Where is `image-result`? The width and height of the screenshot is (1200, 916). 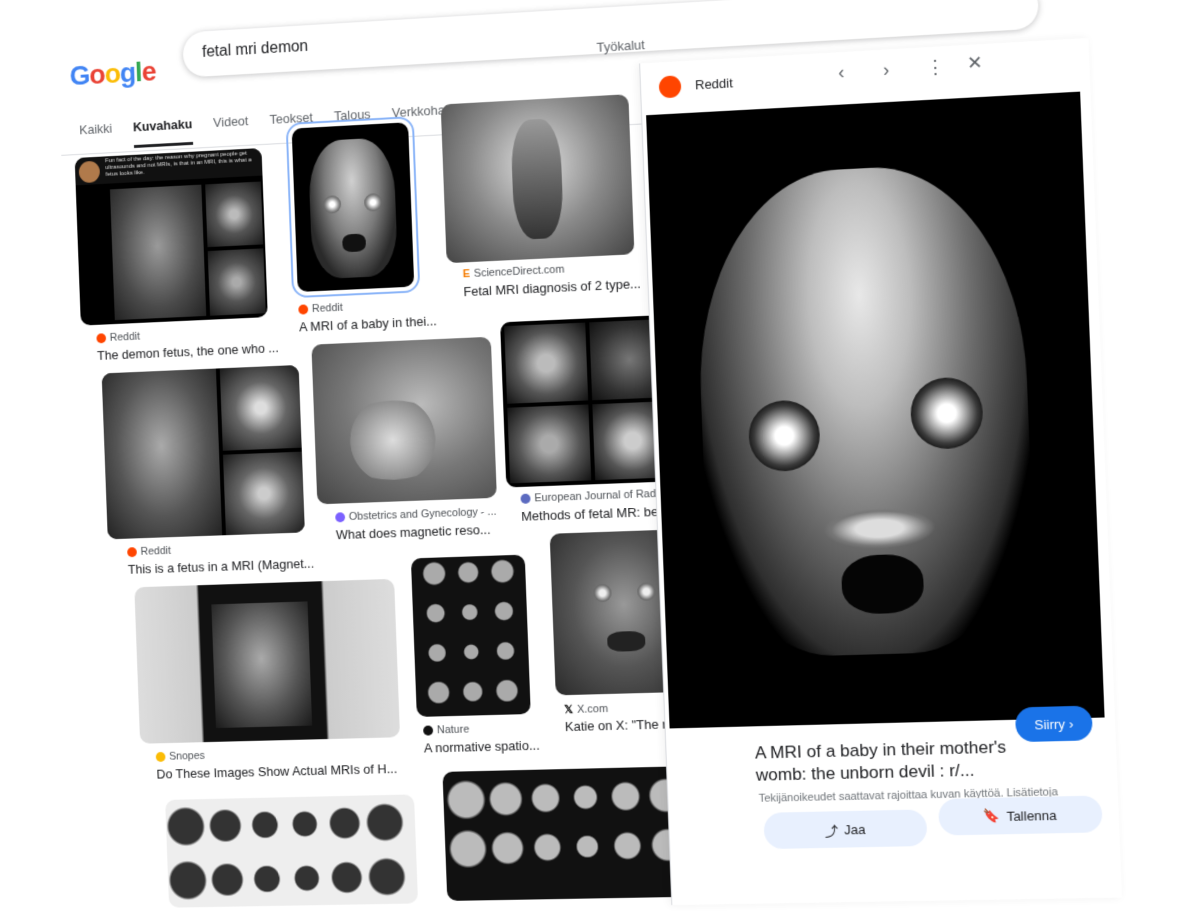 image-result is located at coordinates (292, 850).